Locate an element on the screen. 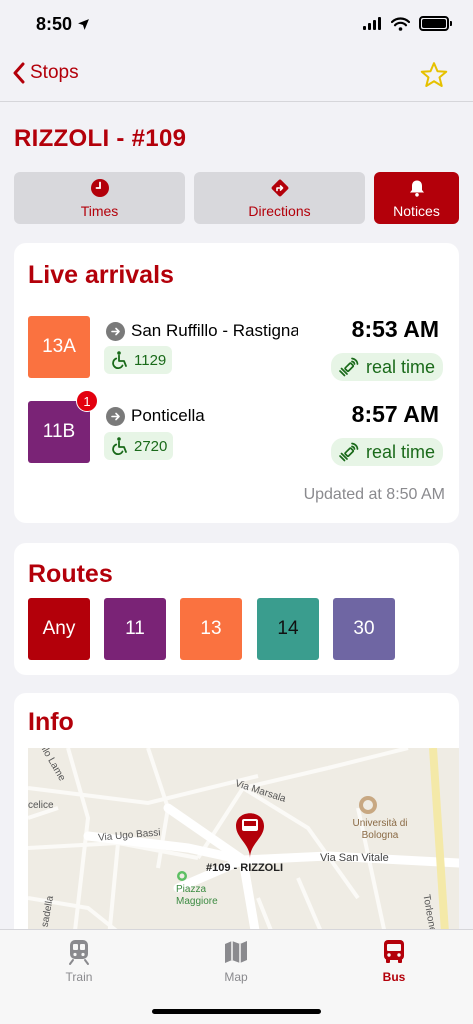 This screenshot has height=1024, width=473. chevron-left-icon is located at coordinates (19, 73).